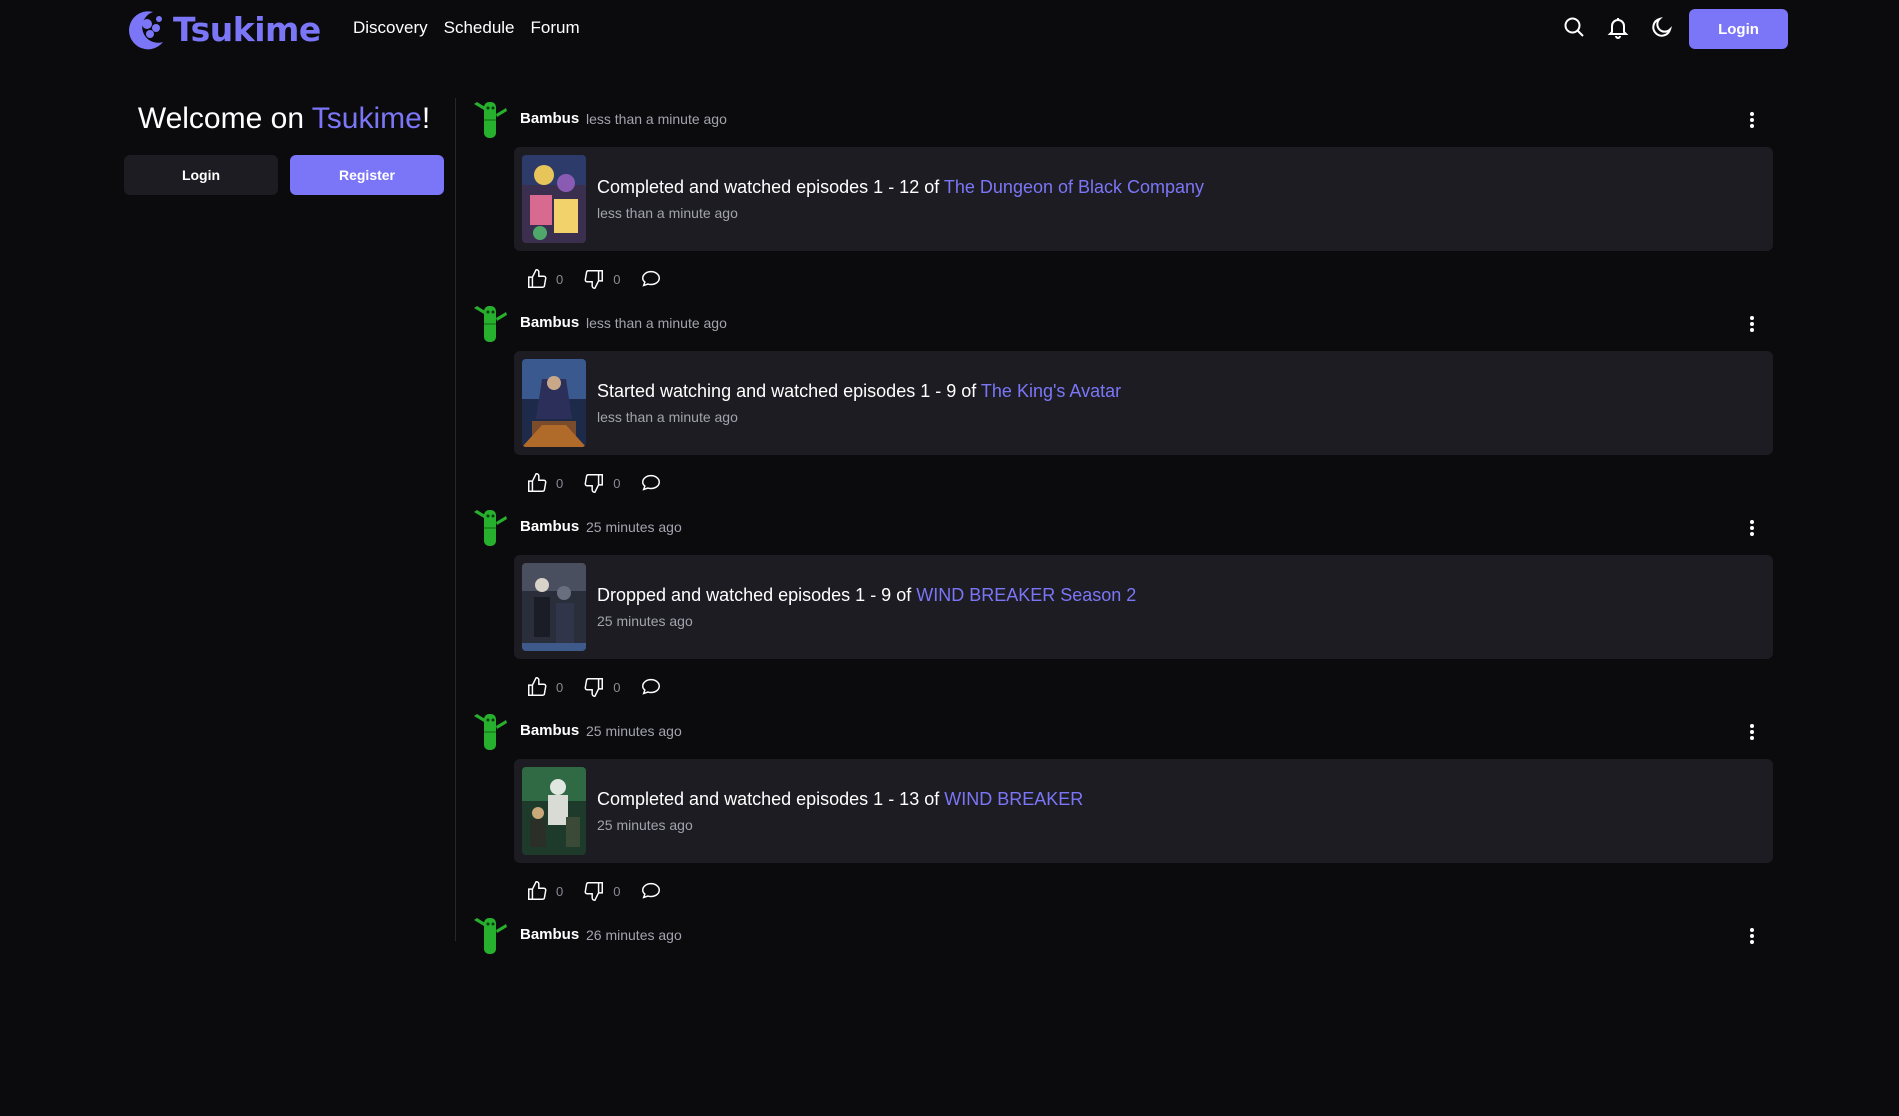 This screenshot has width=1899, height=1116. Describe the element at coordinates (1738, 29) in the screenshot. I see `header-login-button: Login` at that location.